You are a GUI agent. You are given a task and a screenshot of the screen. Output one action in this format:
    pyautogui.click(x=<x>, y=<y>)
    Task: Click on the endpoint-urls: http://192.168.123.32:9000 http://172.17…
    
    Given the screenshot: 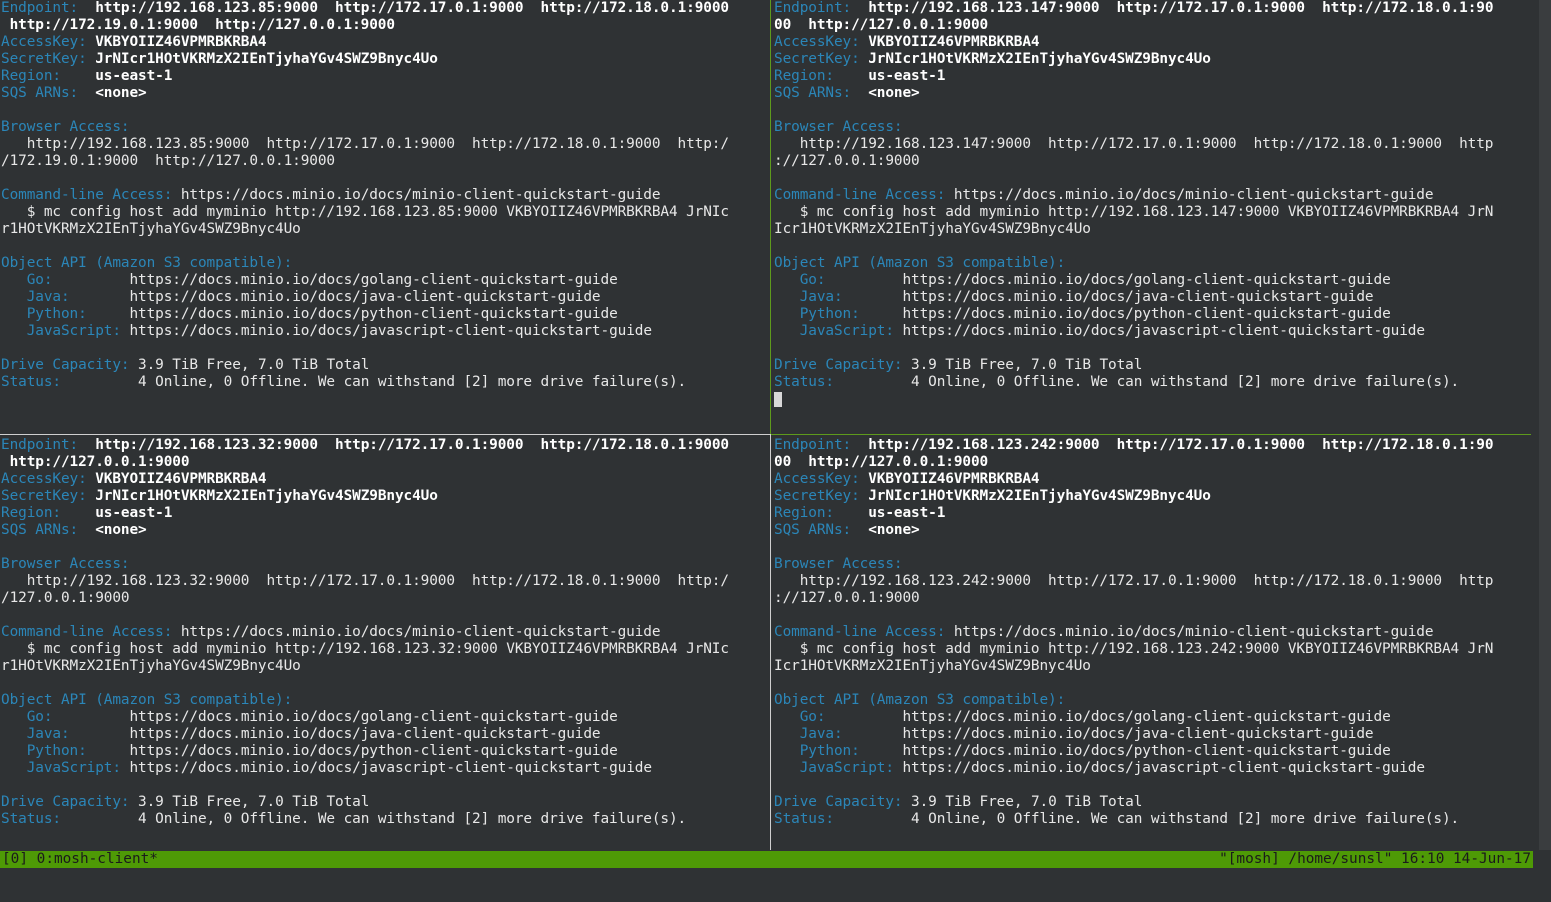 What is the action you would take?
    pyautogui.click(x=412, y=445)
    